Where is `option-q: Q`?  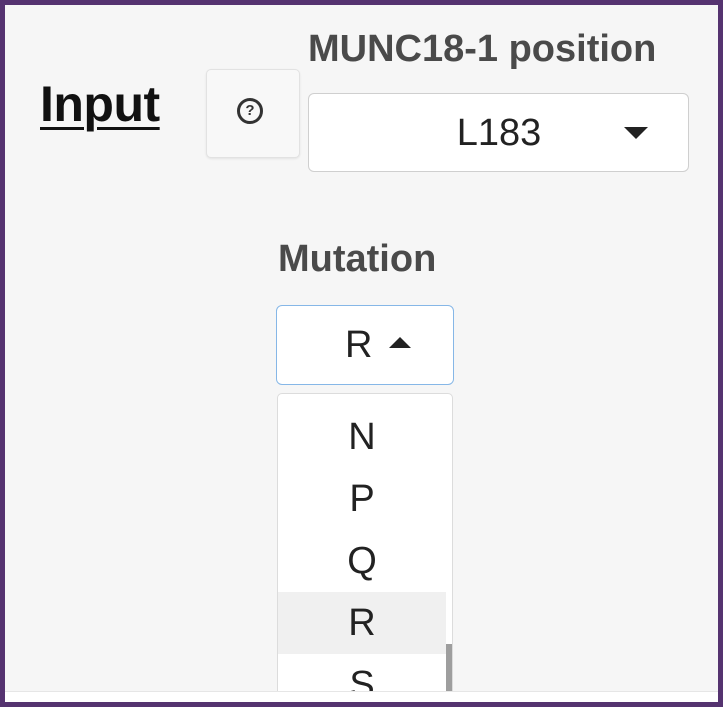 option-q: Q is located at coordinates (362, 561).